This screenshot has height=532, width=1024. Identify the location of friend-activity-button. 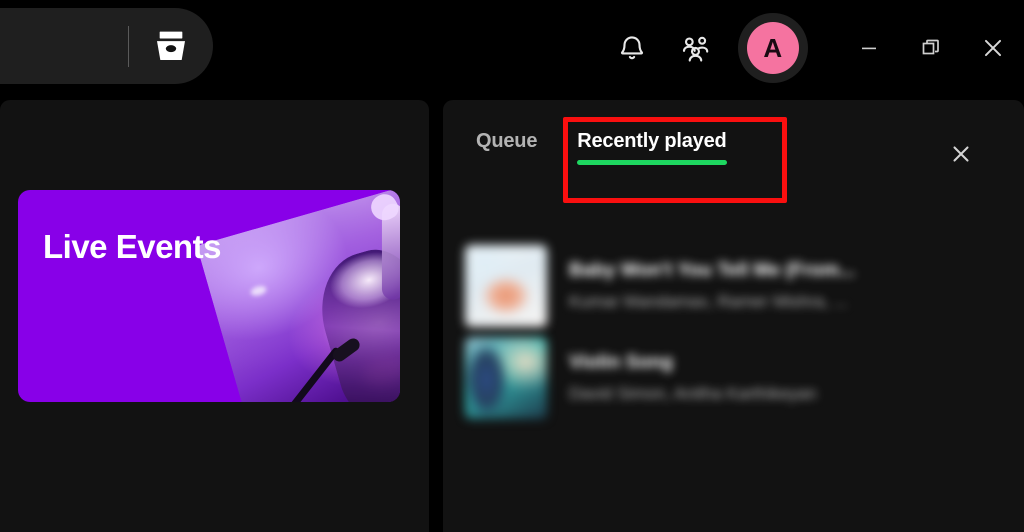
(696, 48).